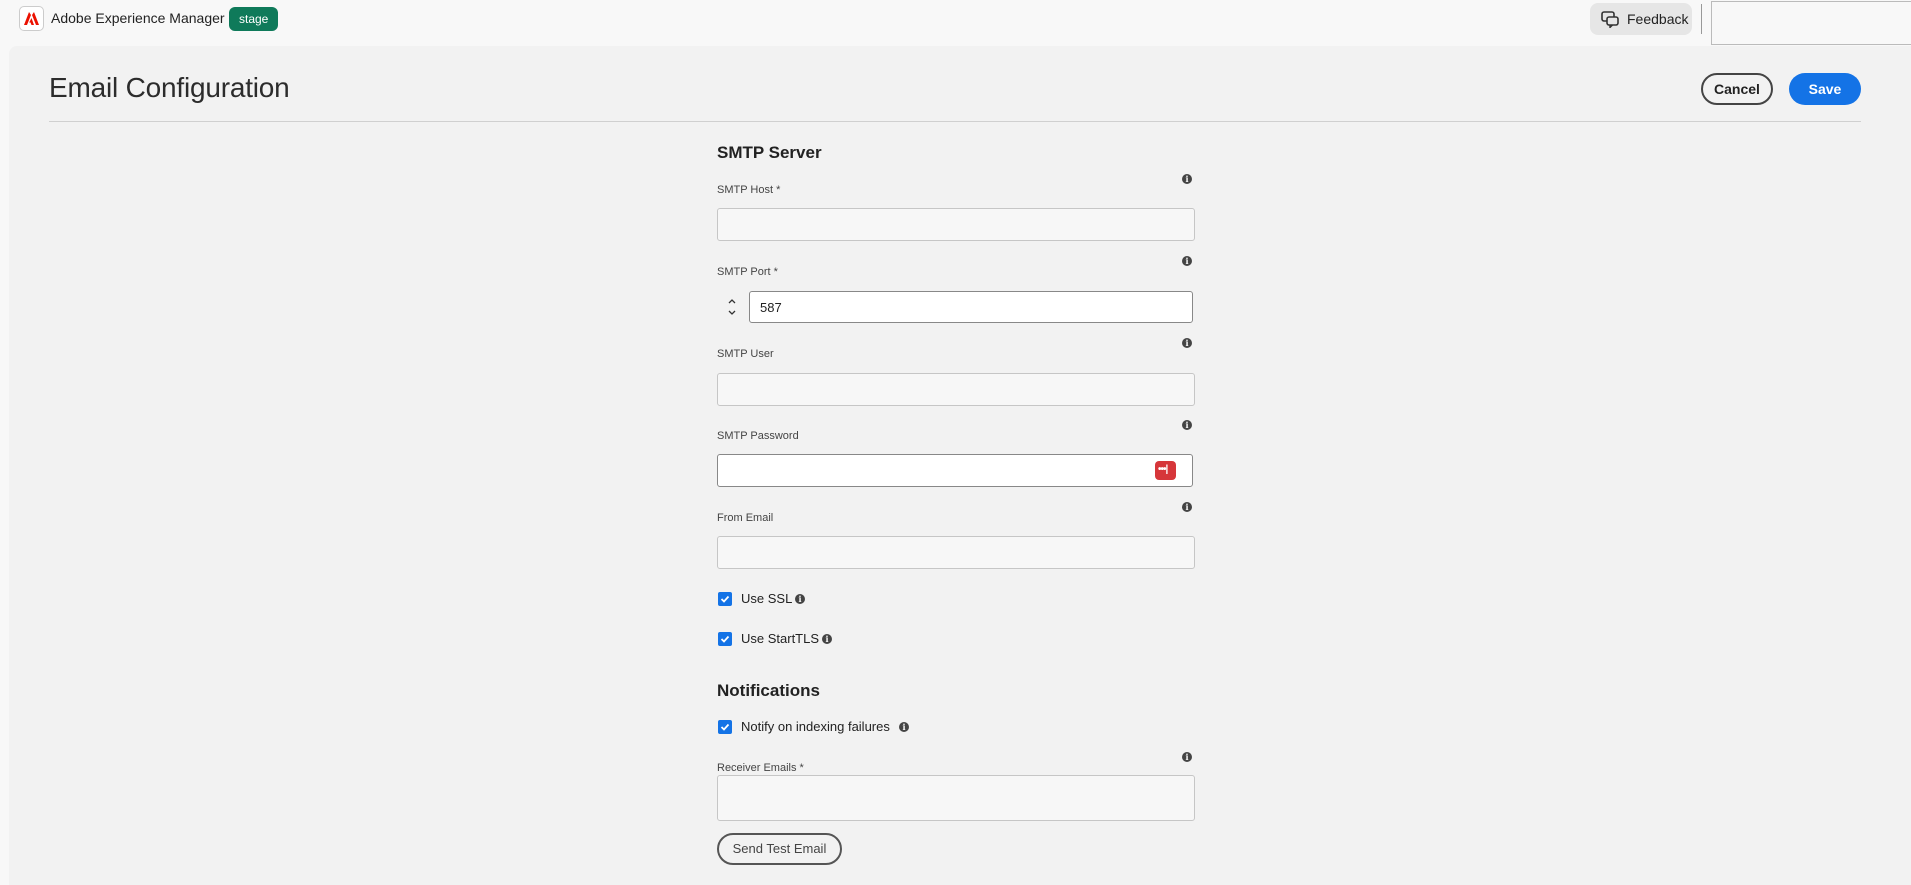  Describe the element at coordinates (1610, 19) in the screenshot. I see `feedback-icon` at that location.